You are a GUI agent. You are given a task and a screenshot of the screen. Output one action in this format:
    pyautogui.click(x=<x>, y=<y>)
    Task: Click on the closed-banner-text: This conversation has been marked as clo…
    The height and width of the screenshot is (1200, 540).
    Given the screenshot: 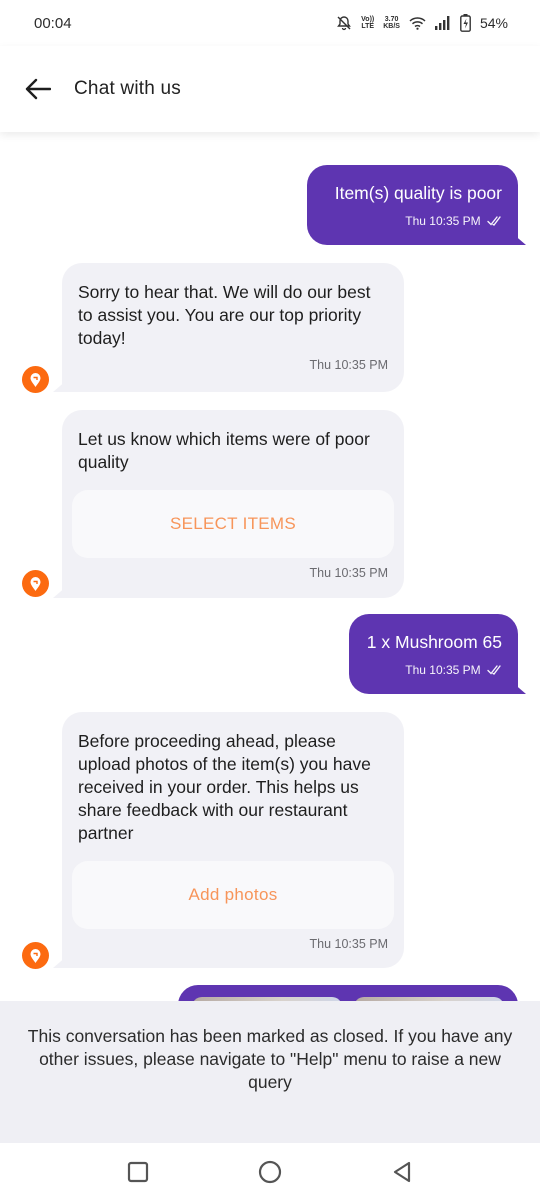 What is the action you would take?
    pyautogui.click(x=270, y=1059)
    